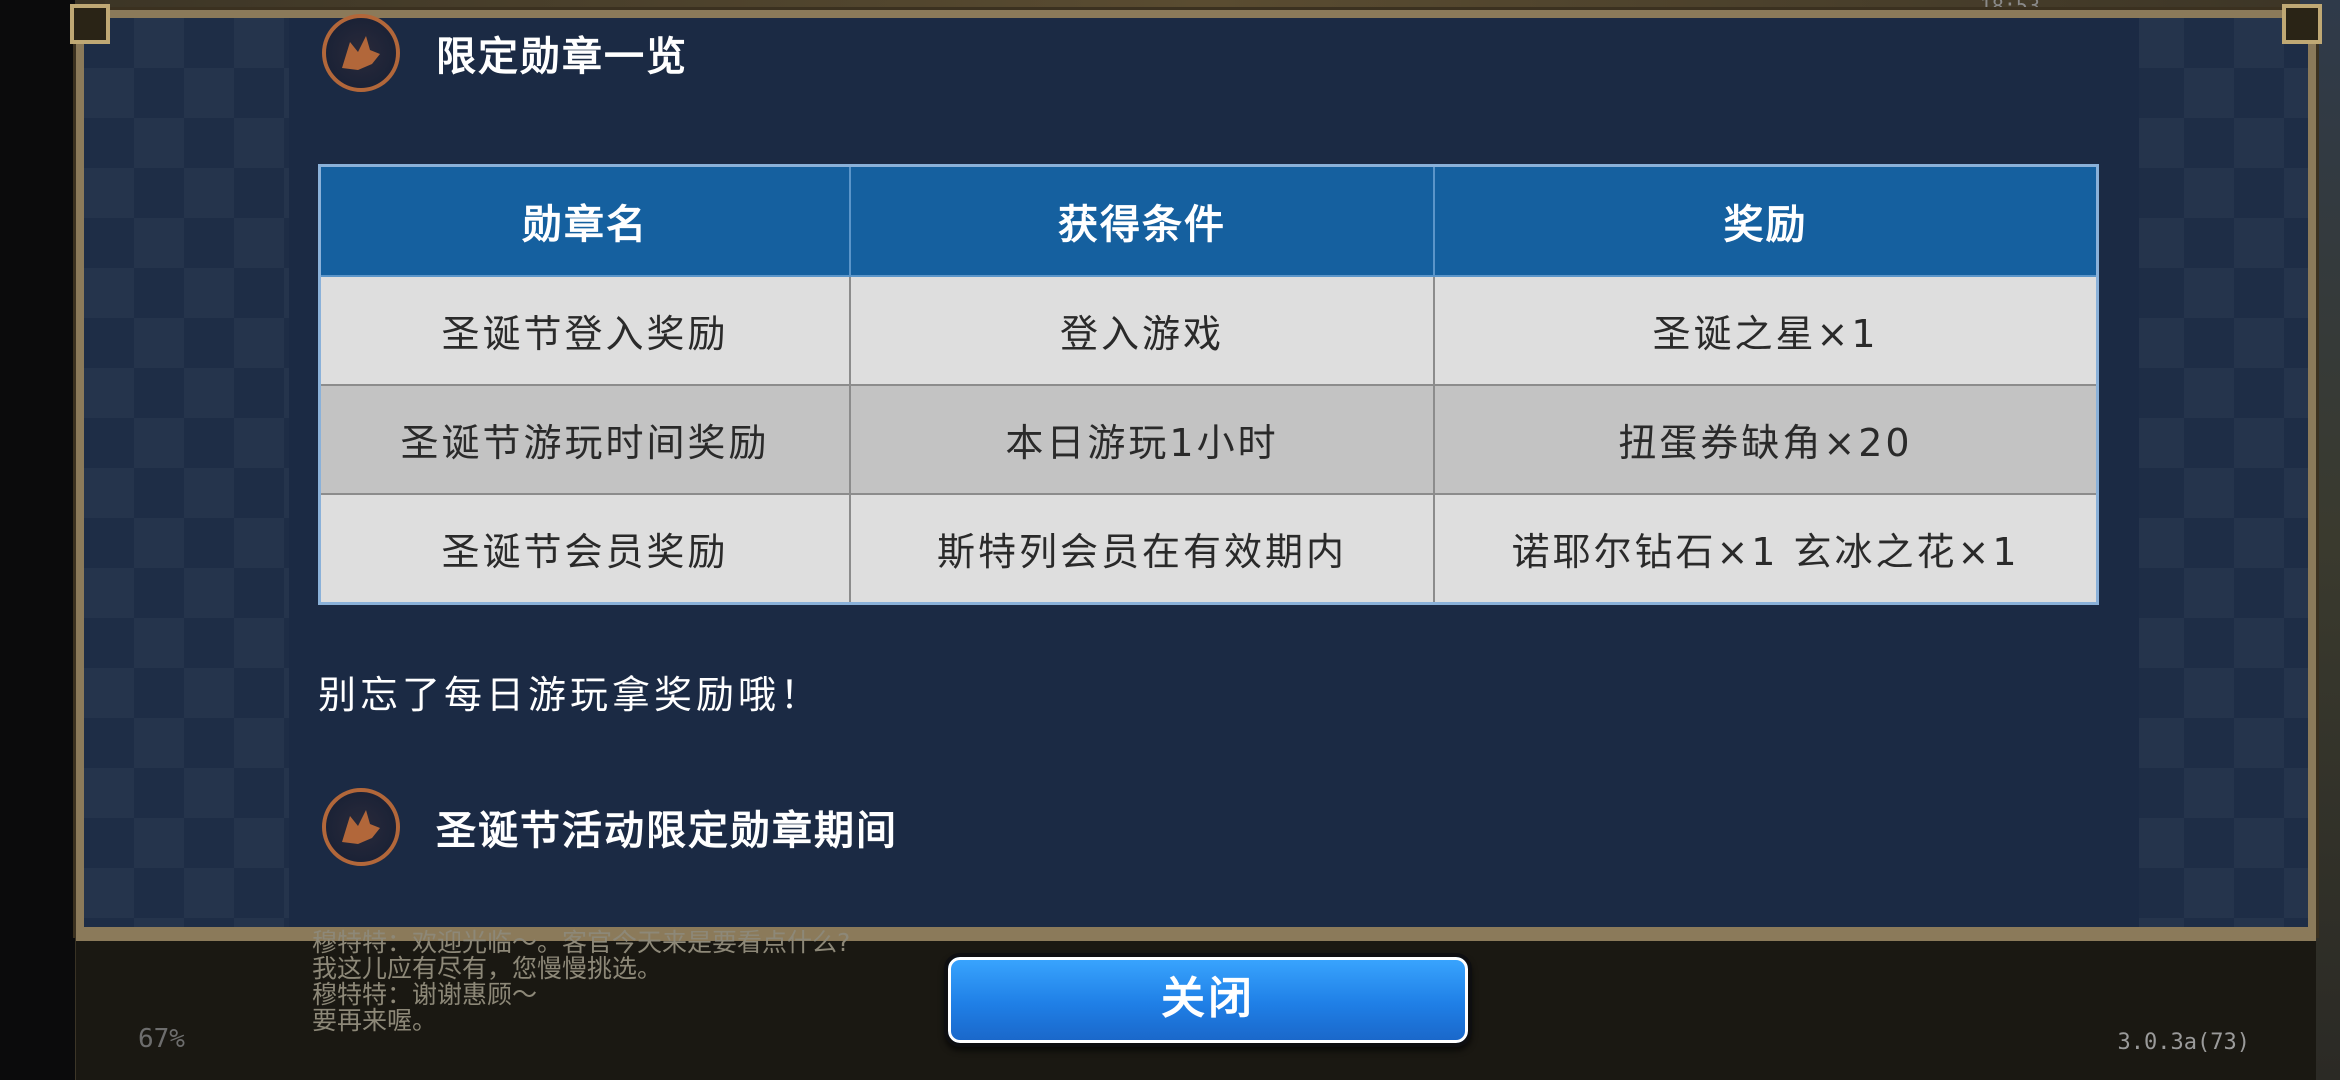 The width and height of the screenshot is (2340, 1080). Describe the element at coordinates (487, 968) in the screenshot. I see `chat-line: 我这儿应有尽有，您慢慢挑选。` at that location.